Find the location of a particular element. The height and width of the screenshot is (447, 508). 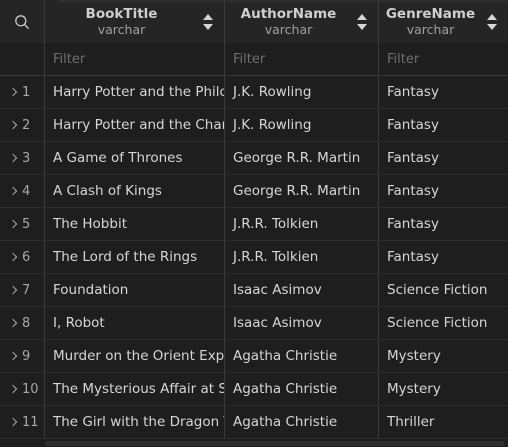

row-number-cell: 7 is located at coordinates (22, 290).